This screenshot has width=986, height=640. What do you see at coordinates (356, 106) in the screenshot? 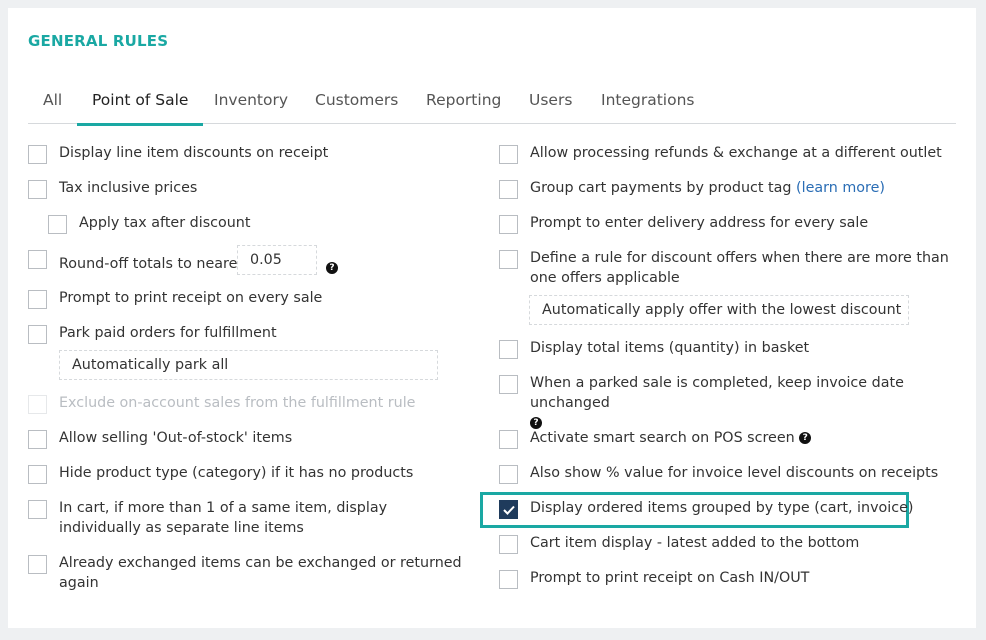
I see `tab-customers: Customers` at bounding box center [356, 106].